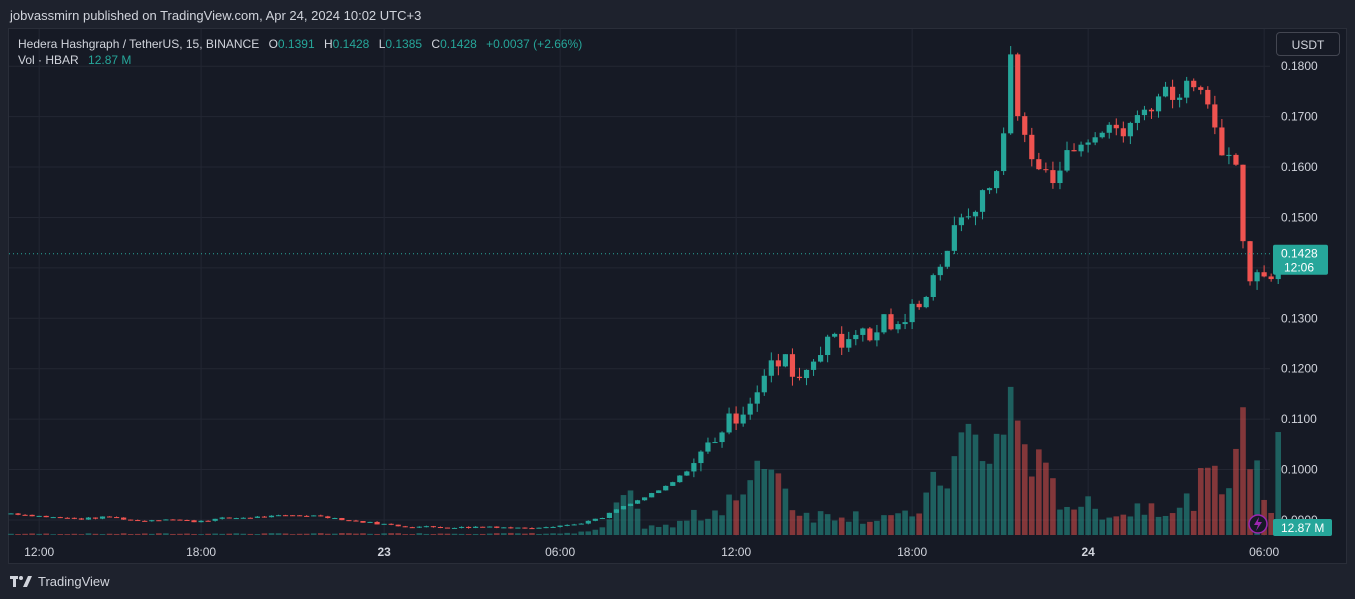 Image resolution: width=1355 pixels, height=599 pixels. What do you see at coordinates (60, 581) in the screenshot?
I see `footer-branding: TradingView` at bounding box center [60, 581].